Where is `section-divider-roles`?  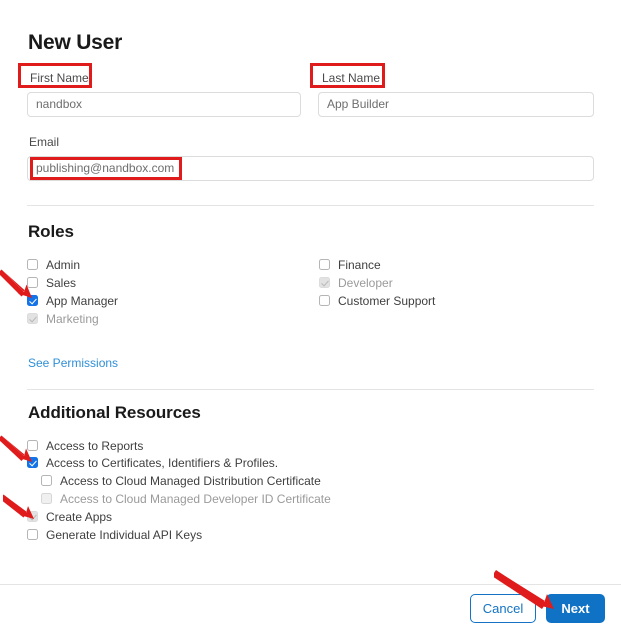
section-divider-roles is located at coordinates (310, 205).